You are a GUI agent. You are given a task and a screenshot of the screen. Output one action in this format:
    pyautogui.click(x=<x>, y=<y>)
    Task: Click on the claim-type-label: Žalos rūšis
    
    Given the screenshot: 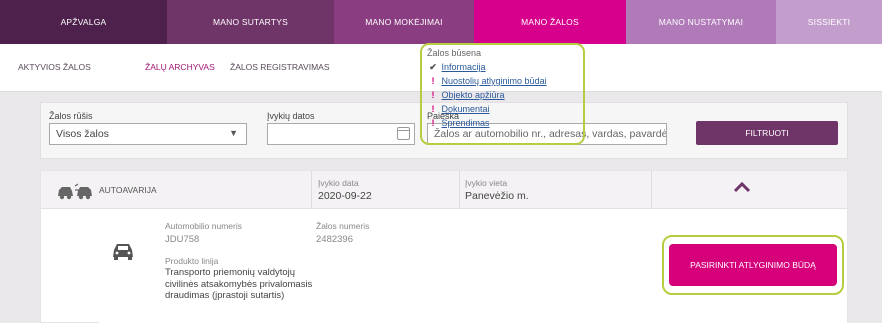 What is the action you would take?
    pyautogui.click(x=71, y=116)
    